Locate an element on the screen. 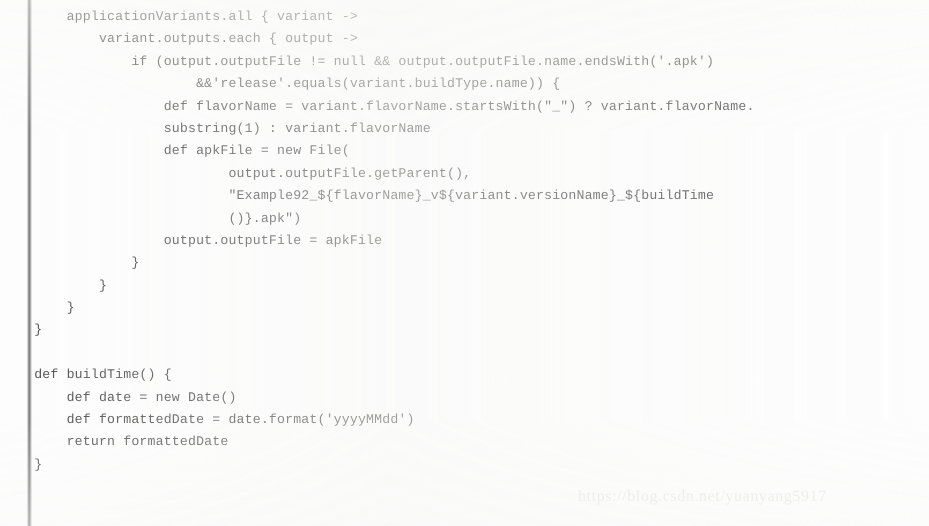 This screenshot has height=526, width=929. code-line: return formattedDate is located at coordinates (123, 442).